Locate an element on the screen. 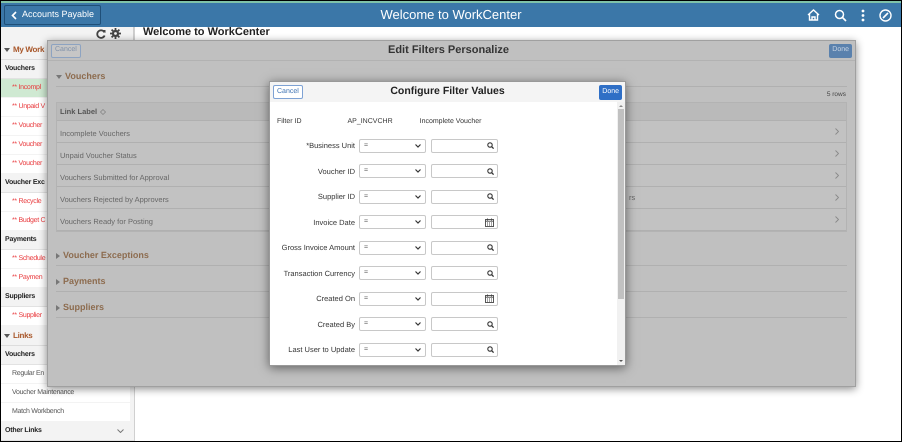 Image resolution: width=902 pixels, height=442 pixels. refresh-icon is located at coordinates (101, 33).